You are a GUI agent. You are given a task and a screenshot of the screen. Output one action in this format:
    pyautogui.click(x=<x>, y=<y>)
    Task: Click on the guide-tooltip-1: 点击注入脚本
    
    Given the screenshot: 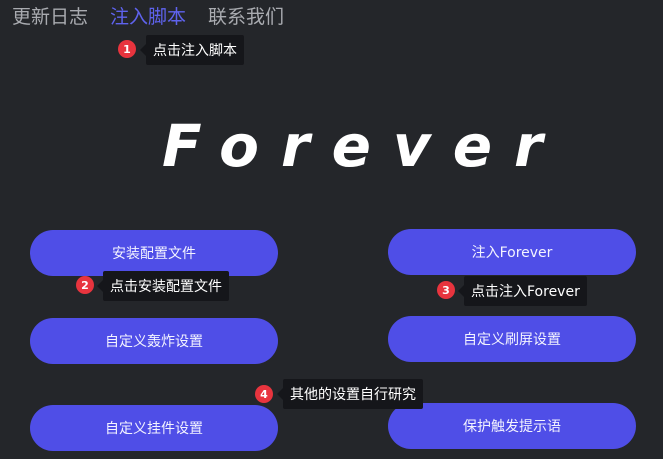 What is the action you would take?
    pyautogui.click(x=192, y=50)
    